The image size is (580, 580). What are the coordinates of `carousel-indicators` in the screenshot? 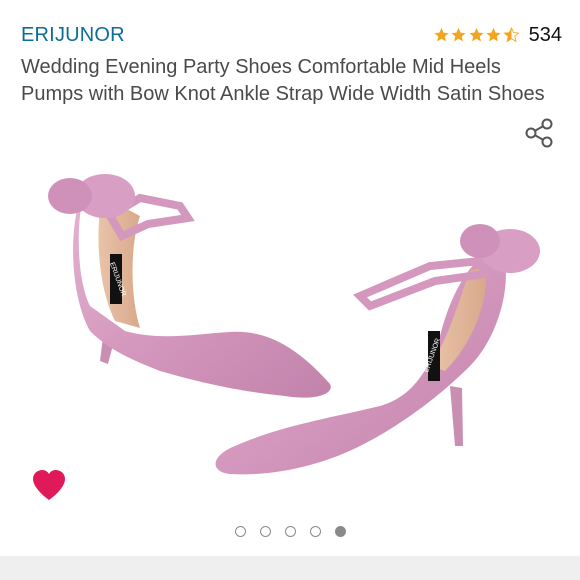 It's located at (290, 531).